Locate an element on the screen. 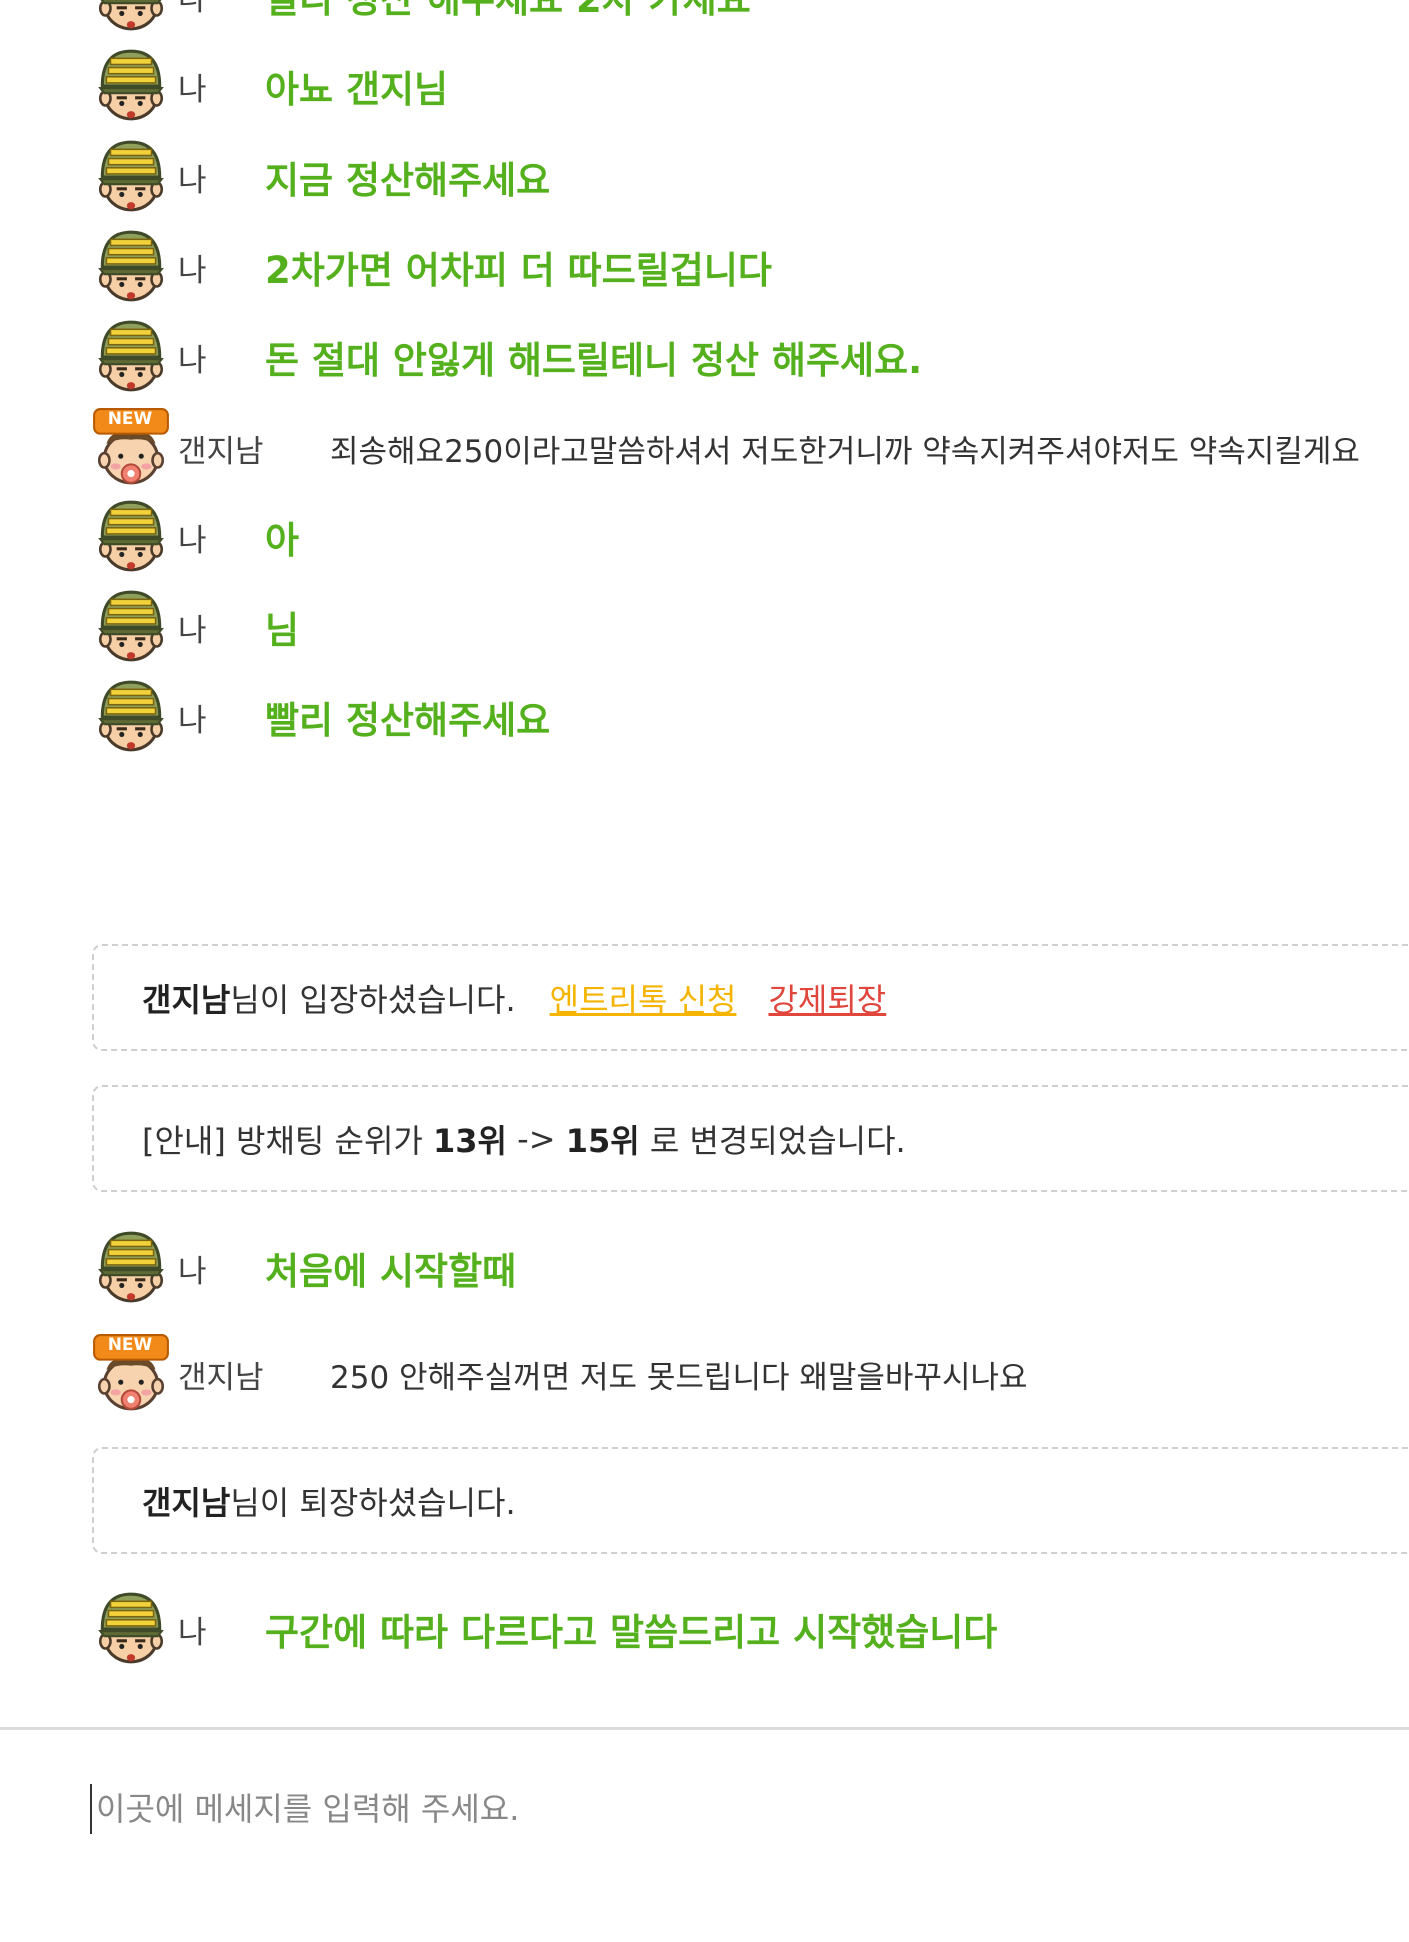 The image size is (1409, 1942). system-notice-rank: [안내] 방채팅 순위가 13위 -> 15위 로 변경되었습니다. is located at coordinates (750, 1138).